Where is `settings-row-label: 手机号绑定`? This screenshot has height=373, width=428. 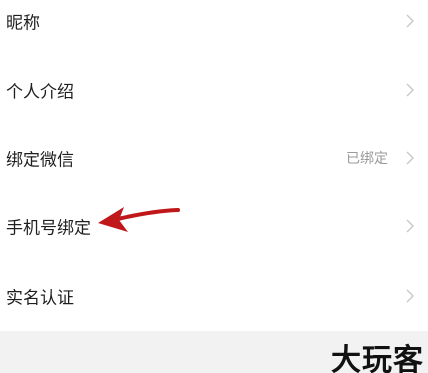
settings-row-label: 手机号绑定 is located at coordinates (48, 228).